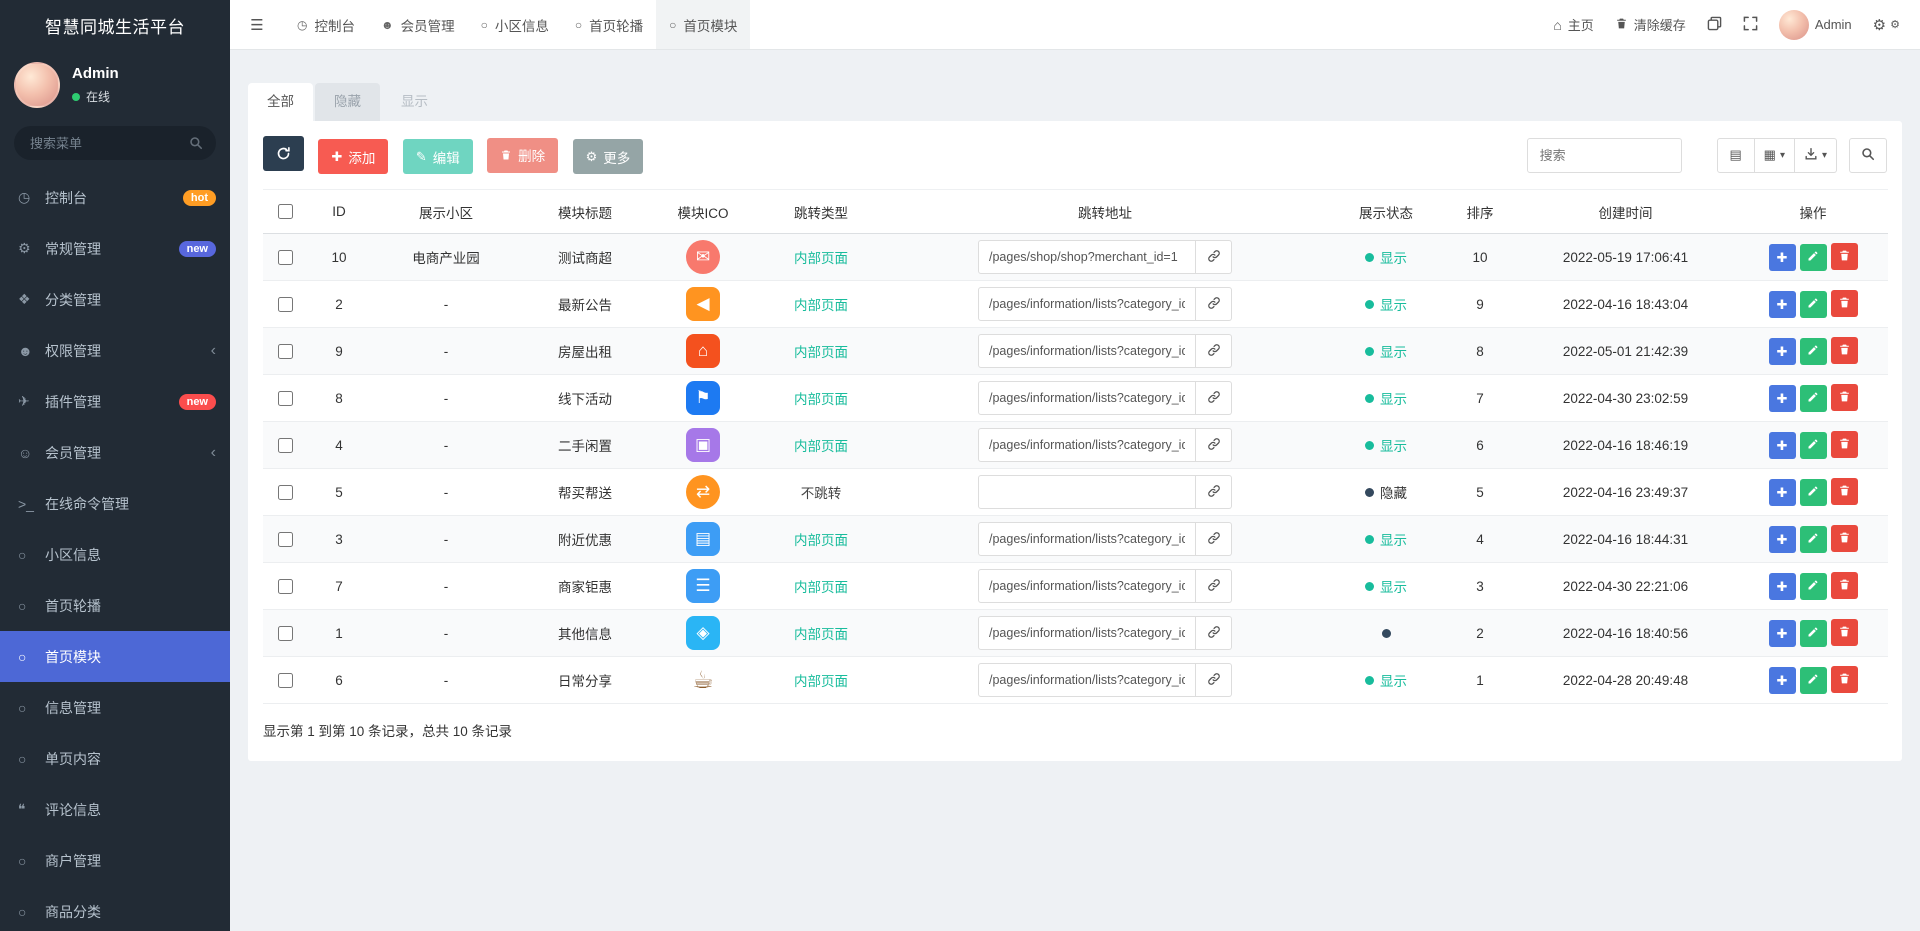  What do you see at coordinates (1650, 24) in the screenshot?
I see `clear-cache-button: 清除缓存` at bounding box center [1650, 24].